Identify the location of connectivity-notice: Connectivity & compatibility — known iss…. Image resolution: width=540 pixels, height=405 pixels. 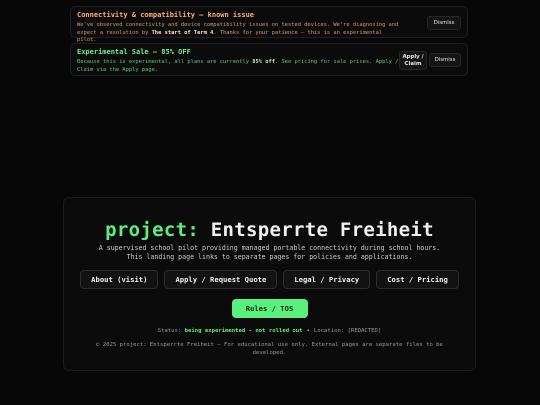
(269, 24).